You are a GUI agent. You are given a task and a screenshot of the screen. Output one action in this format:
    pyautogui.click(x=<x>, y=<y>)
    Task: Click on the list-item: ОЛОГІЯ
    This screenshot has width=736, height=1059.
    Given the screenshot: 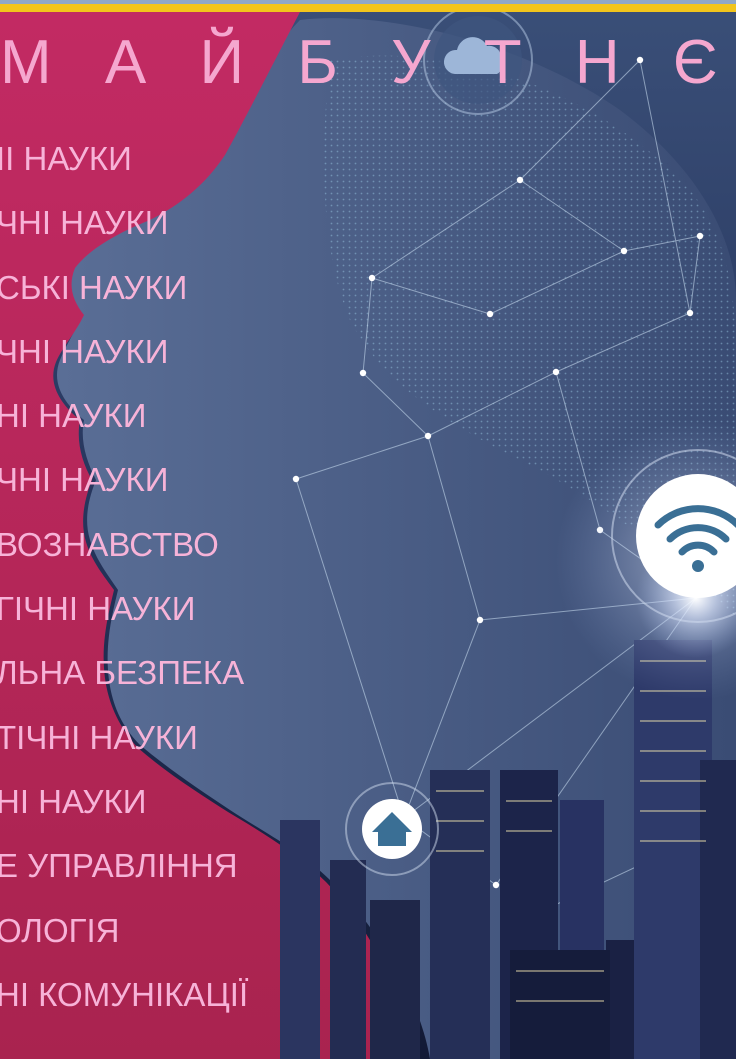 What is the action you would take?
    pyautogui.click(x=60, y=930)
    